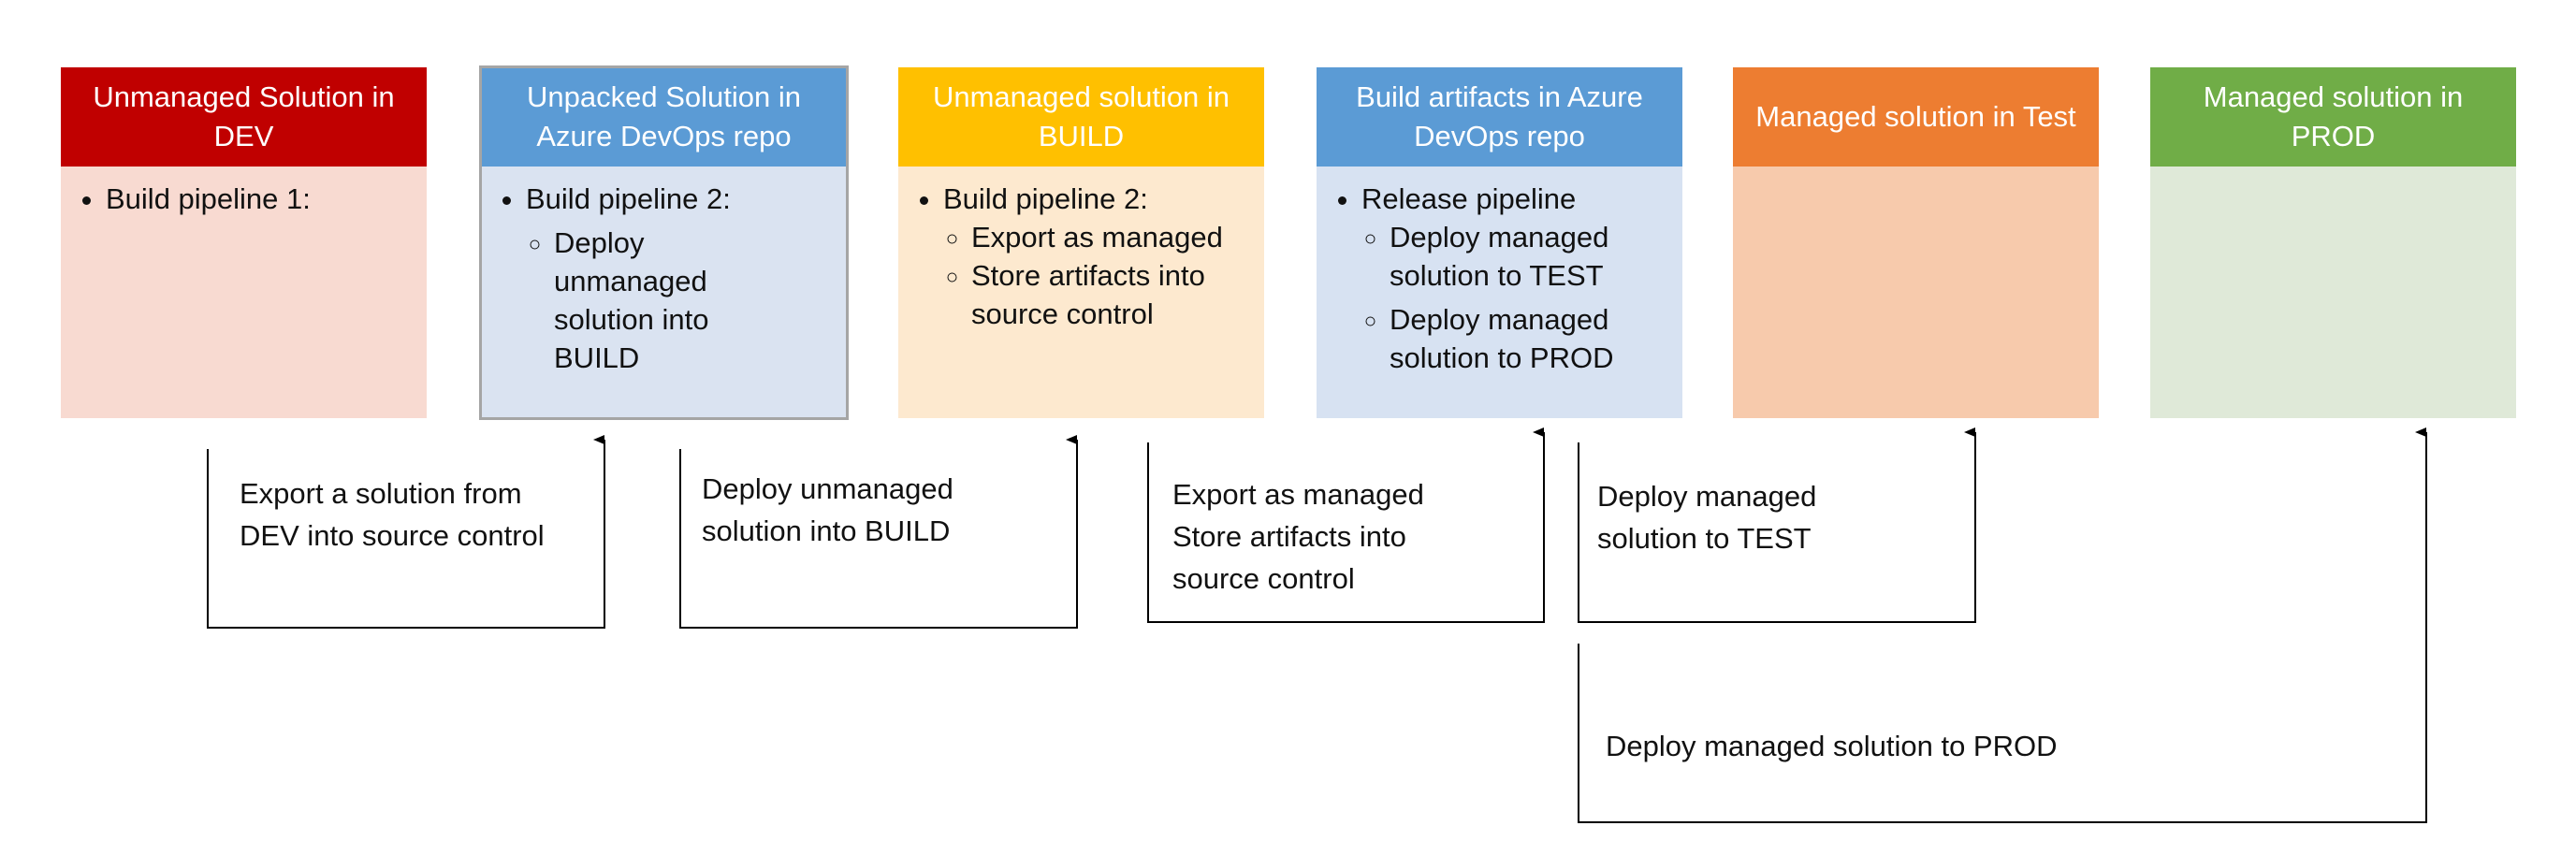 The image size is (2576, 855). Describe the element at coordinates (1916, 117) in the screenshot. I see `stage-header: Managed solution in Test` at that location.